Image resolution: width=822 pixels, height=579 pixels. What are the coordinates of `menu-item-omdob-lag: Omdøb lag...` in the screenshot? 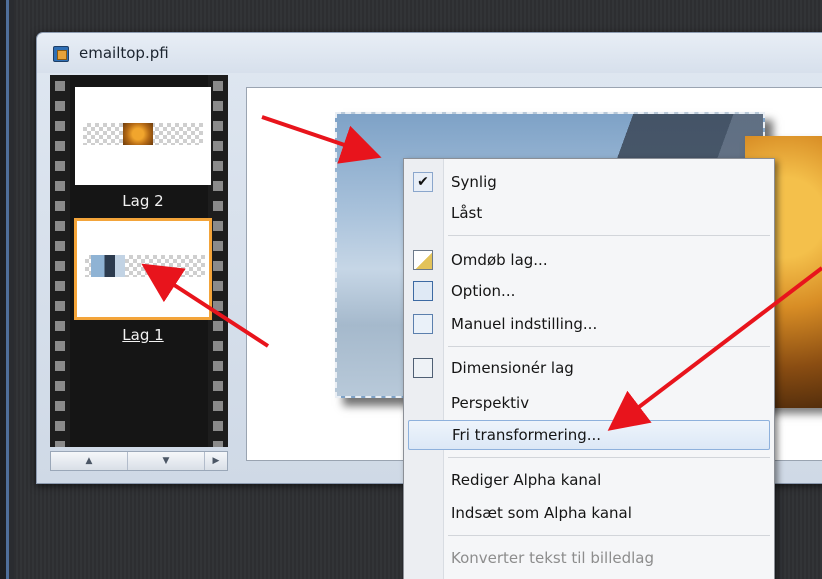 It's located at (589, 260).